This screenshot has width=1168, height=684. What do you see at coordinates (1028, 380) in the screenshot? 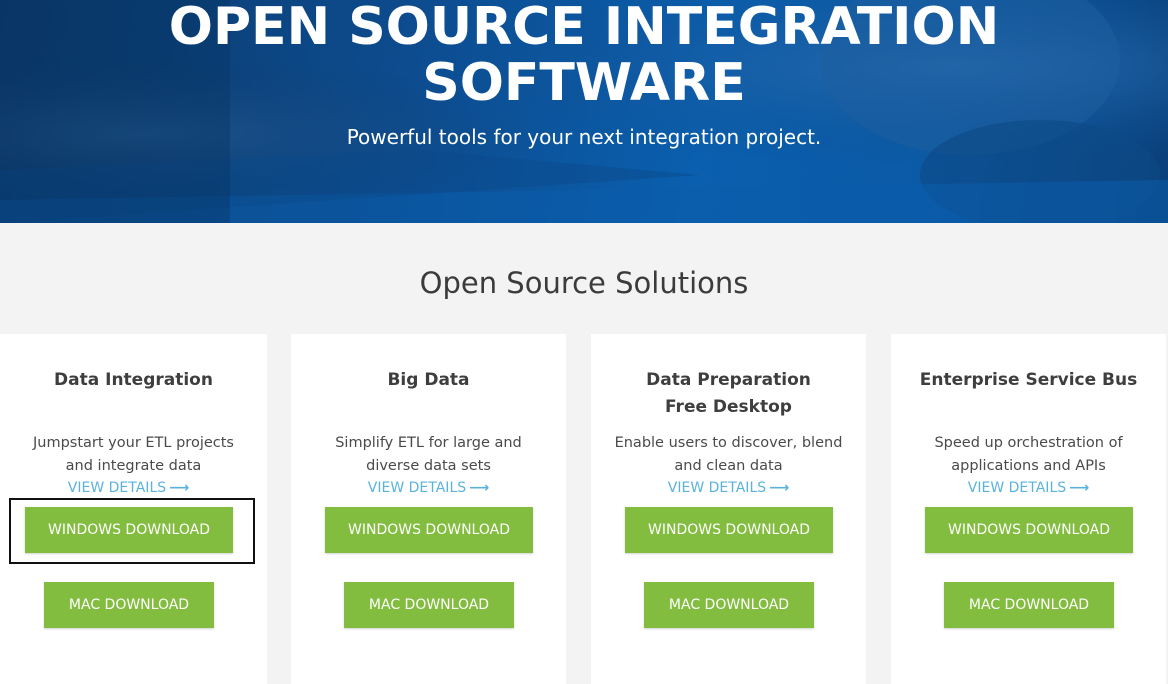
I see `card-title: Enterprise Service Bus` at bounding box center [1028, 380].